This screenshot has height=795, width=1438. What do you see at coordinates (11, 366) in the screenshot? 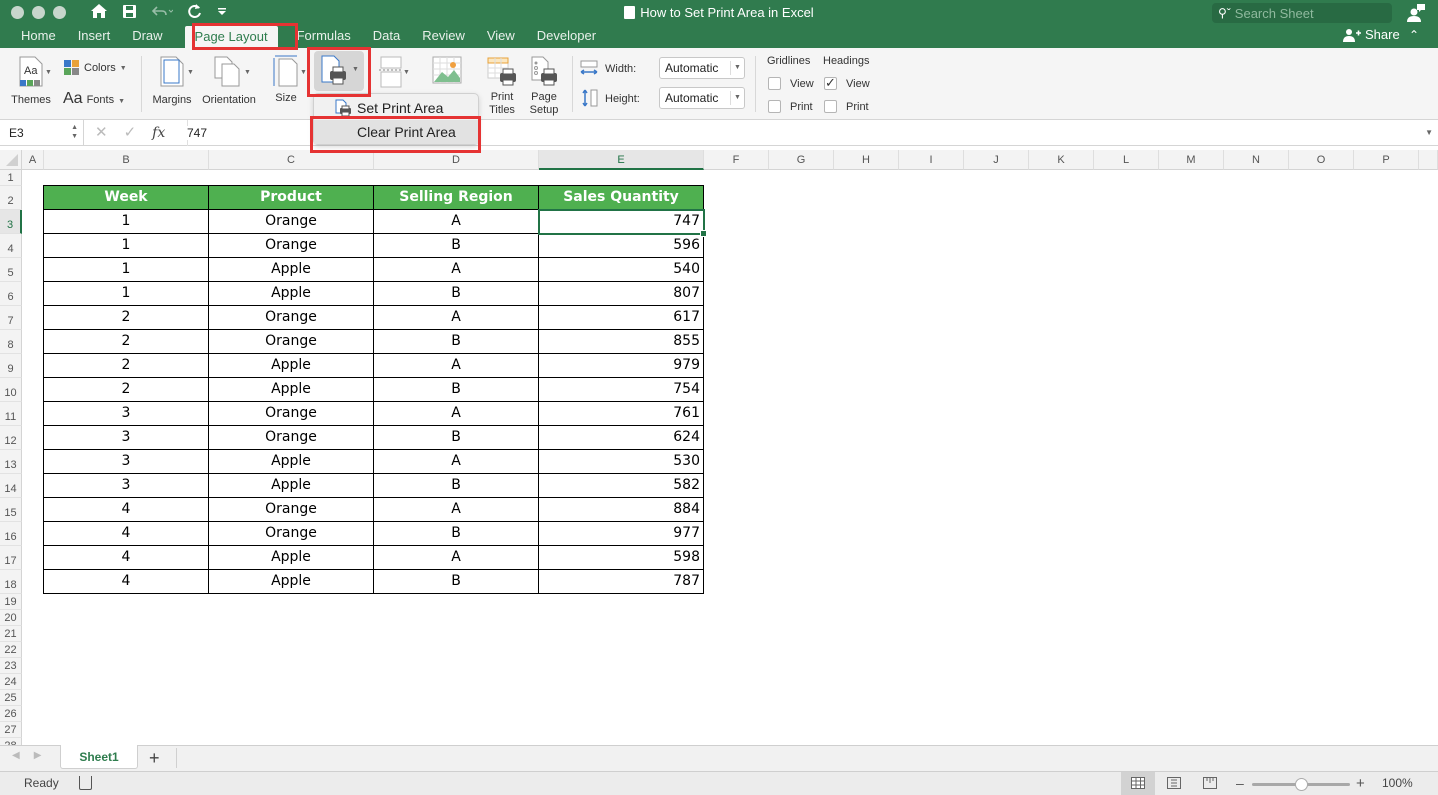
I see `row-header-9: 9` at bounding box center [11, 366].